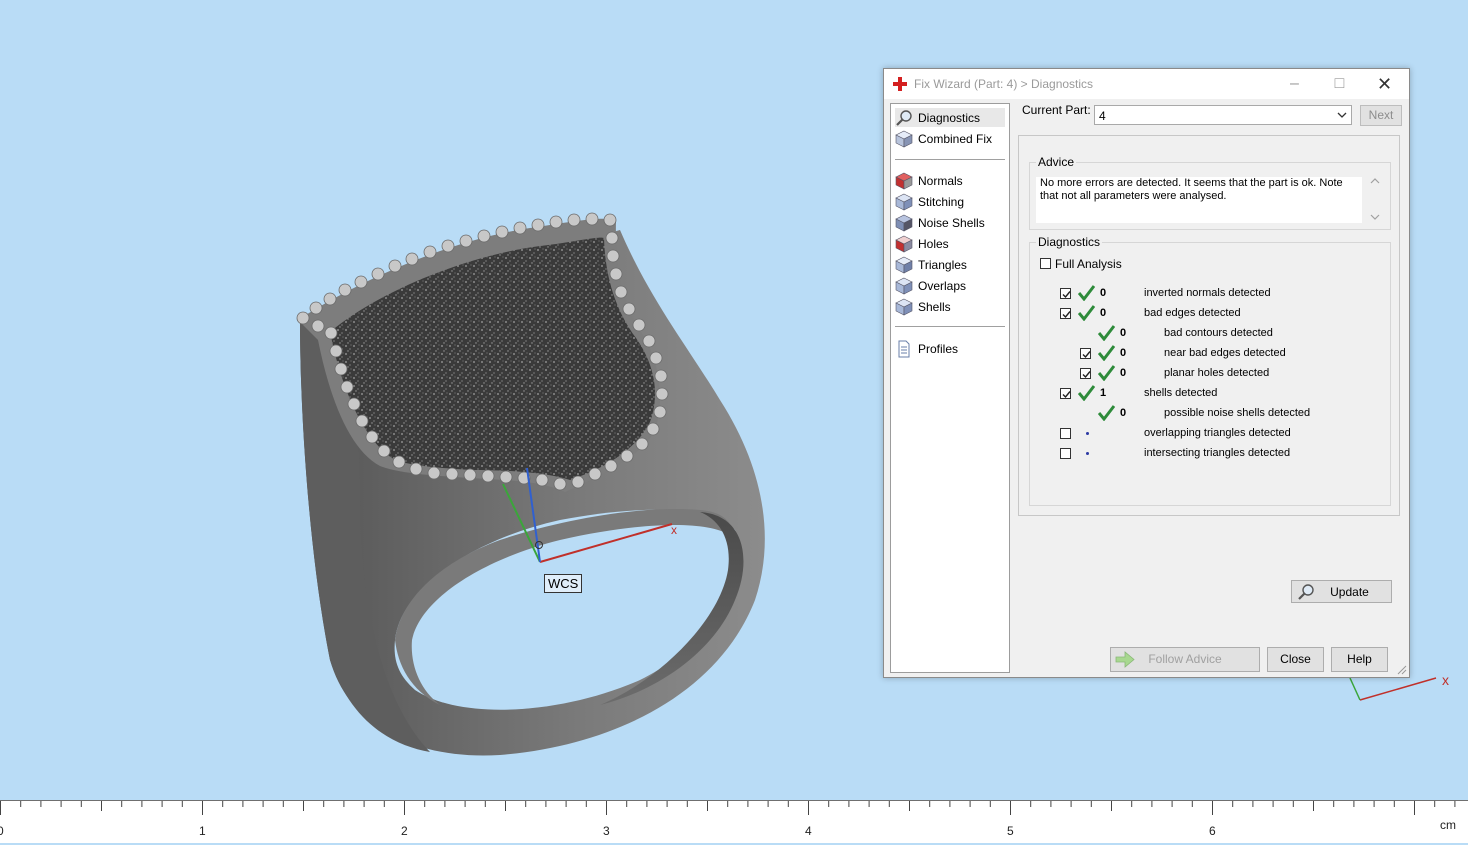 The height and width of the screenshot is (845, 1468). I want to click on maximize-icon: □, so click(1339, 83).